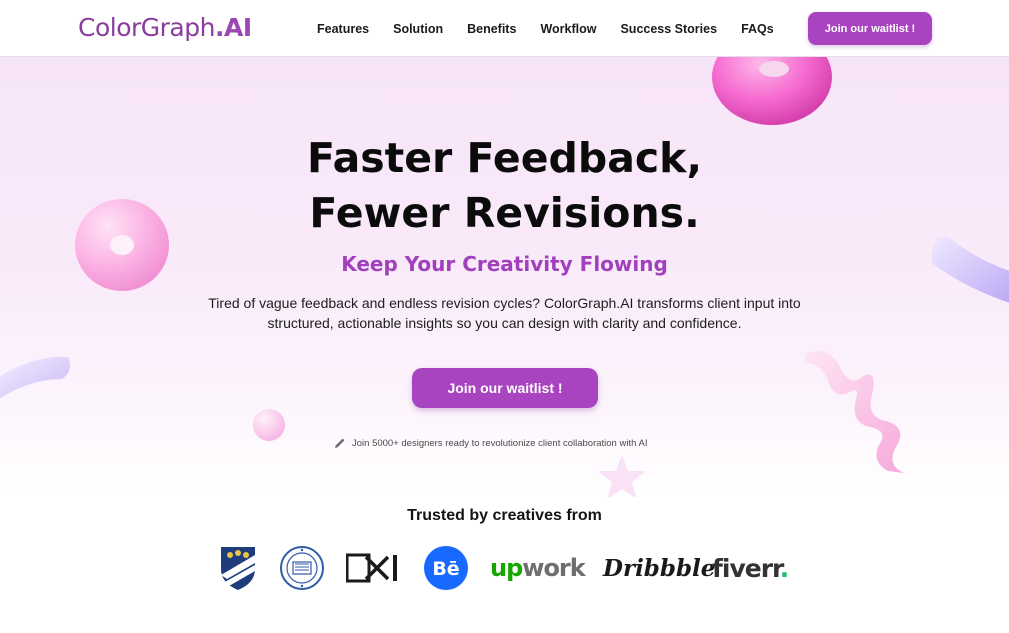  I want to click on hero-title-line1: Faster Feedback,, so click(504, 158).